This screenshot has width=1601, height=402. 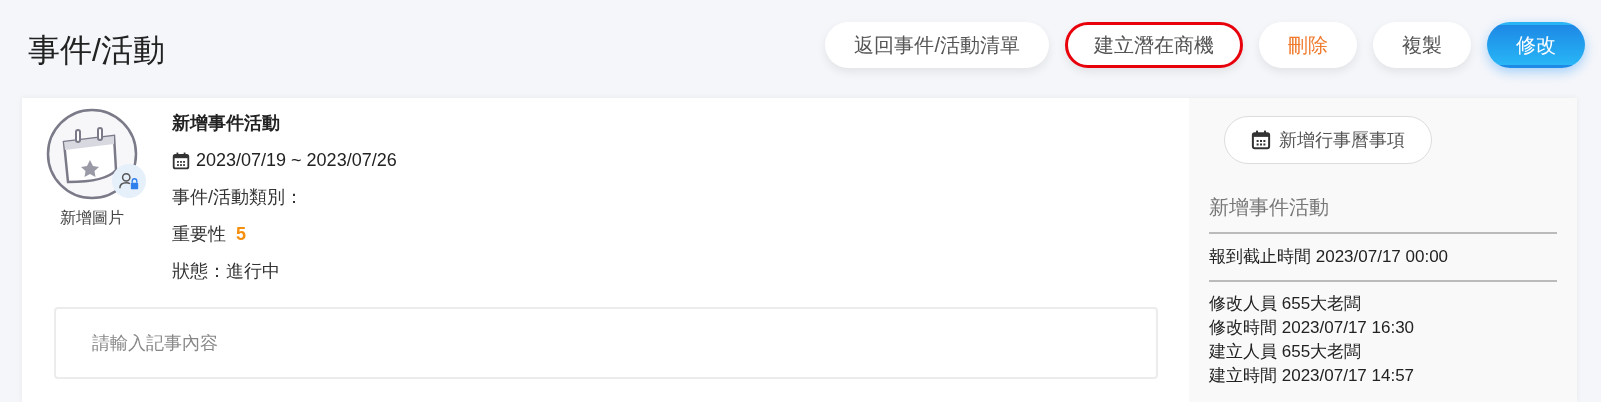 I want to click on deadline-text: 報到截止時間 2023/07/17 00:00, so click(x=1383, y=258).